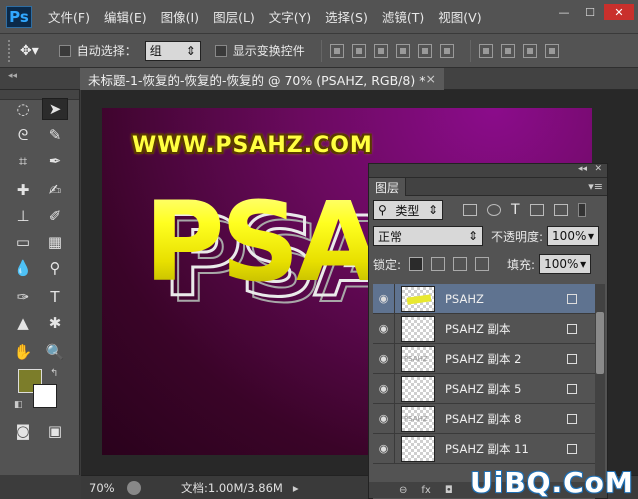 The width and height of the screenshot is (638, 499). I want to click on add-style-icon: fx, so click(425, 490).